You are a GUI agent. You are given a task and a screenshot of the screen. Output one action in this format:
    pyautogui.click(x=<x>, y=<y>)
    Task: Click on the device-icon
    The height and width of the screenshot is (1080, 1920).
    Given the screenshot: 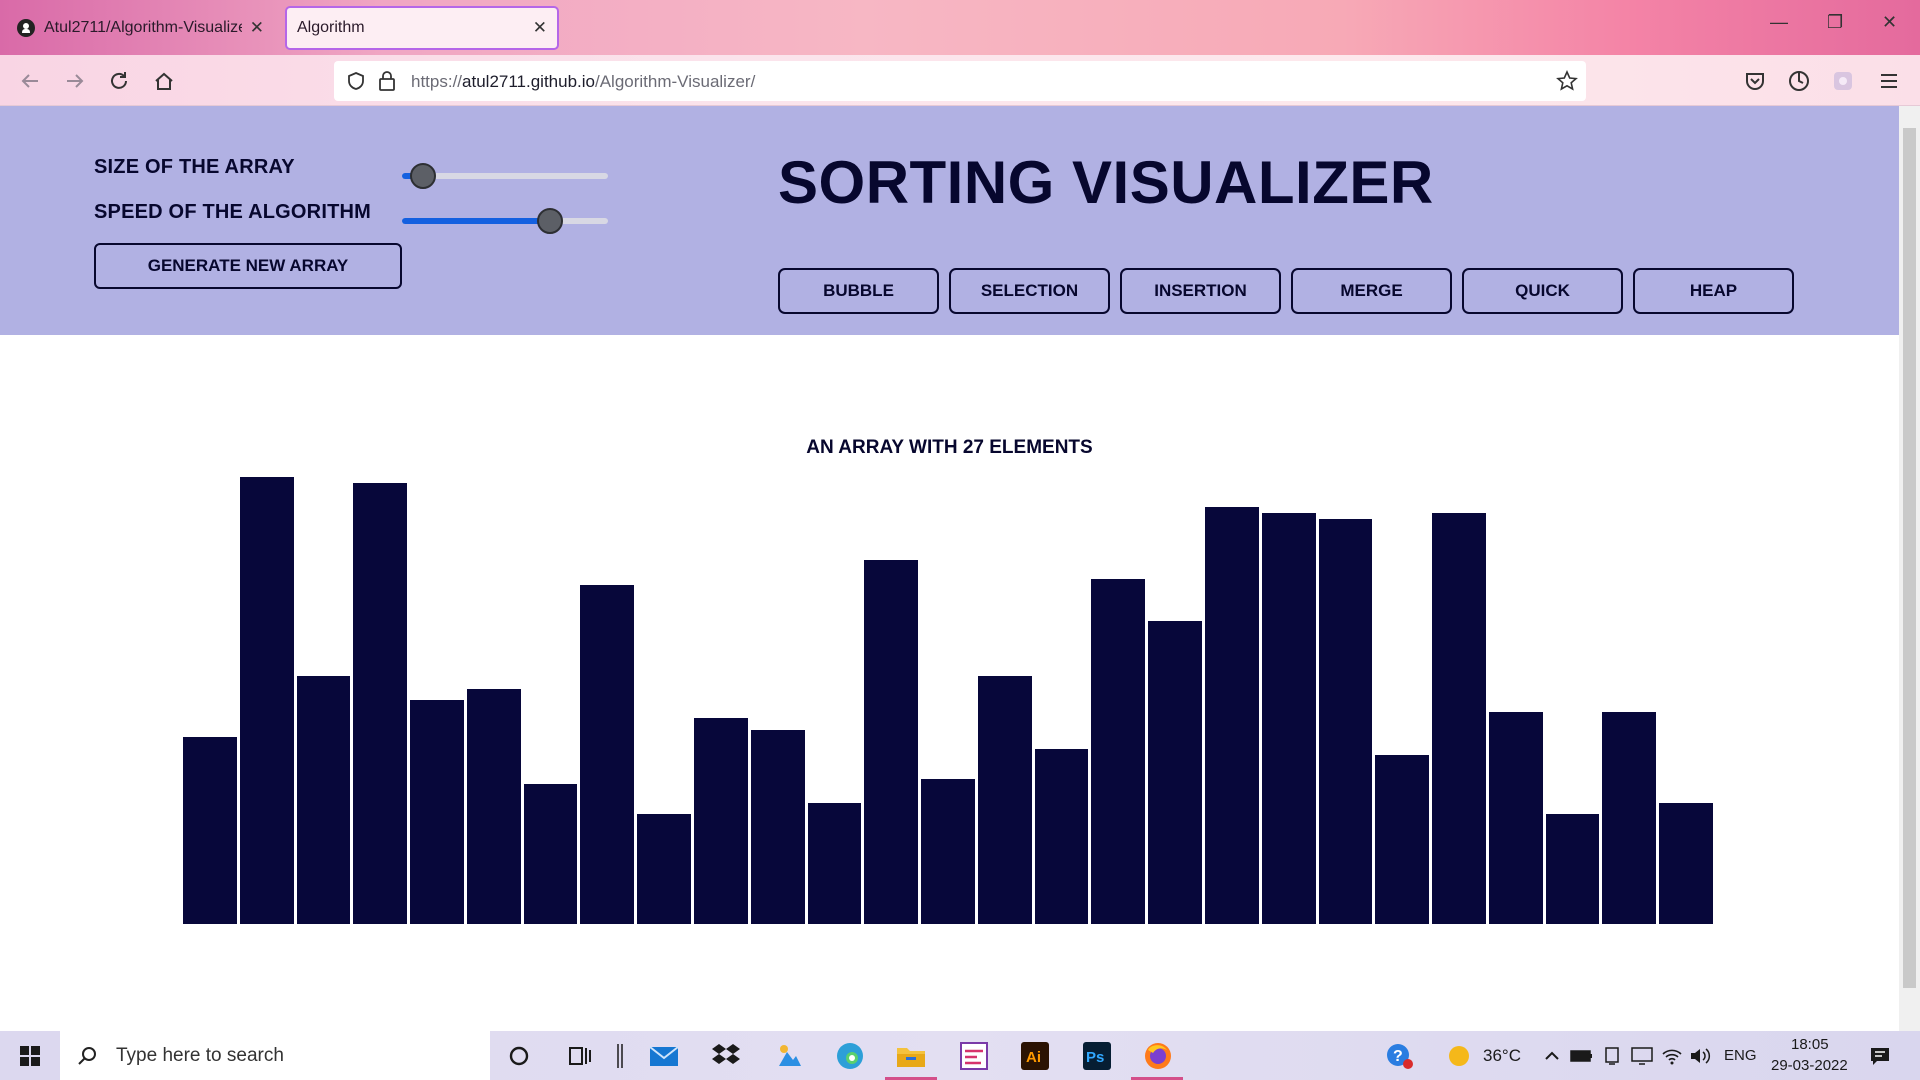 What is the action you would take?
    pyautogui.click(x=1612, y=1056)
    